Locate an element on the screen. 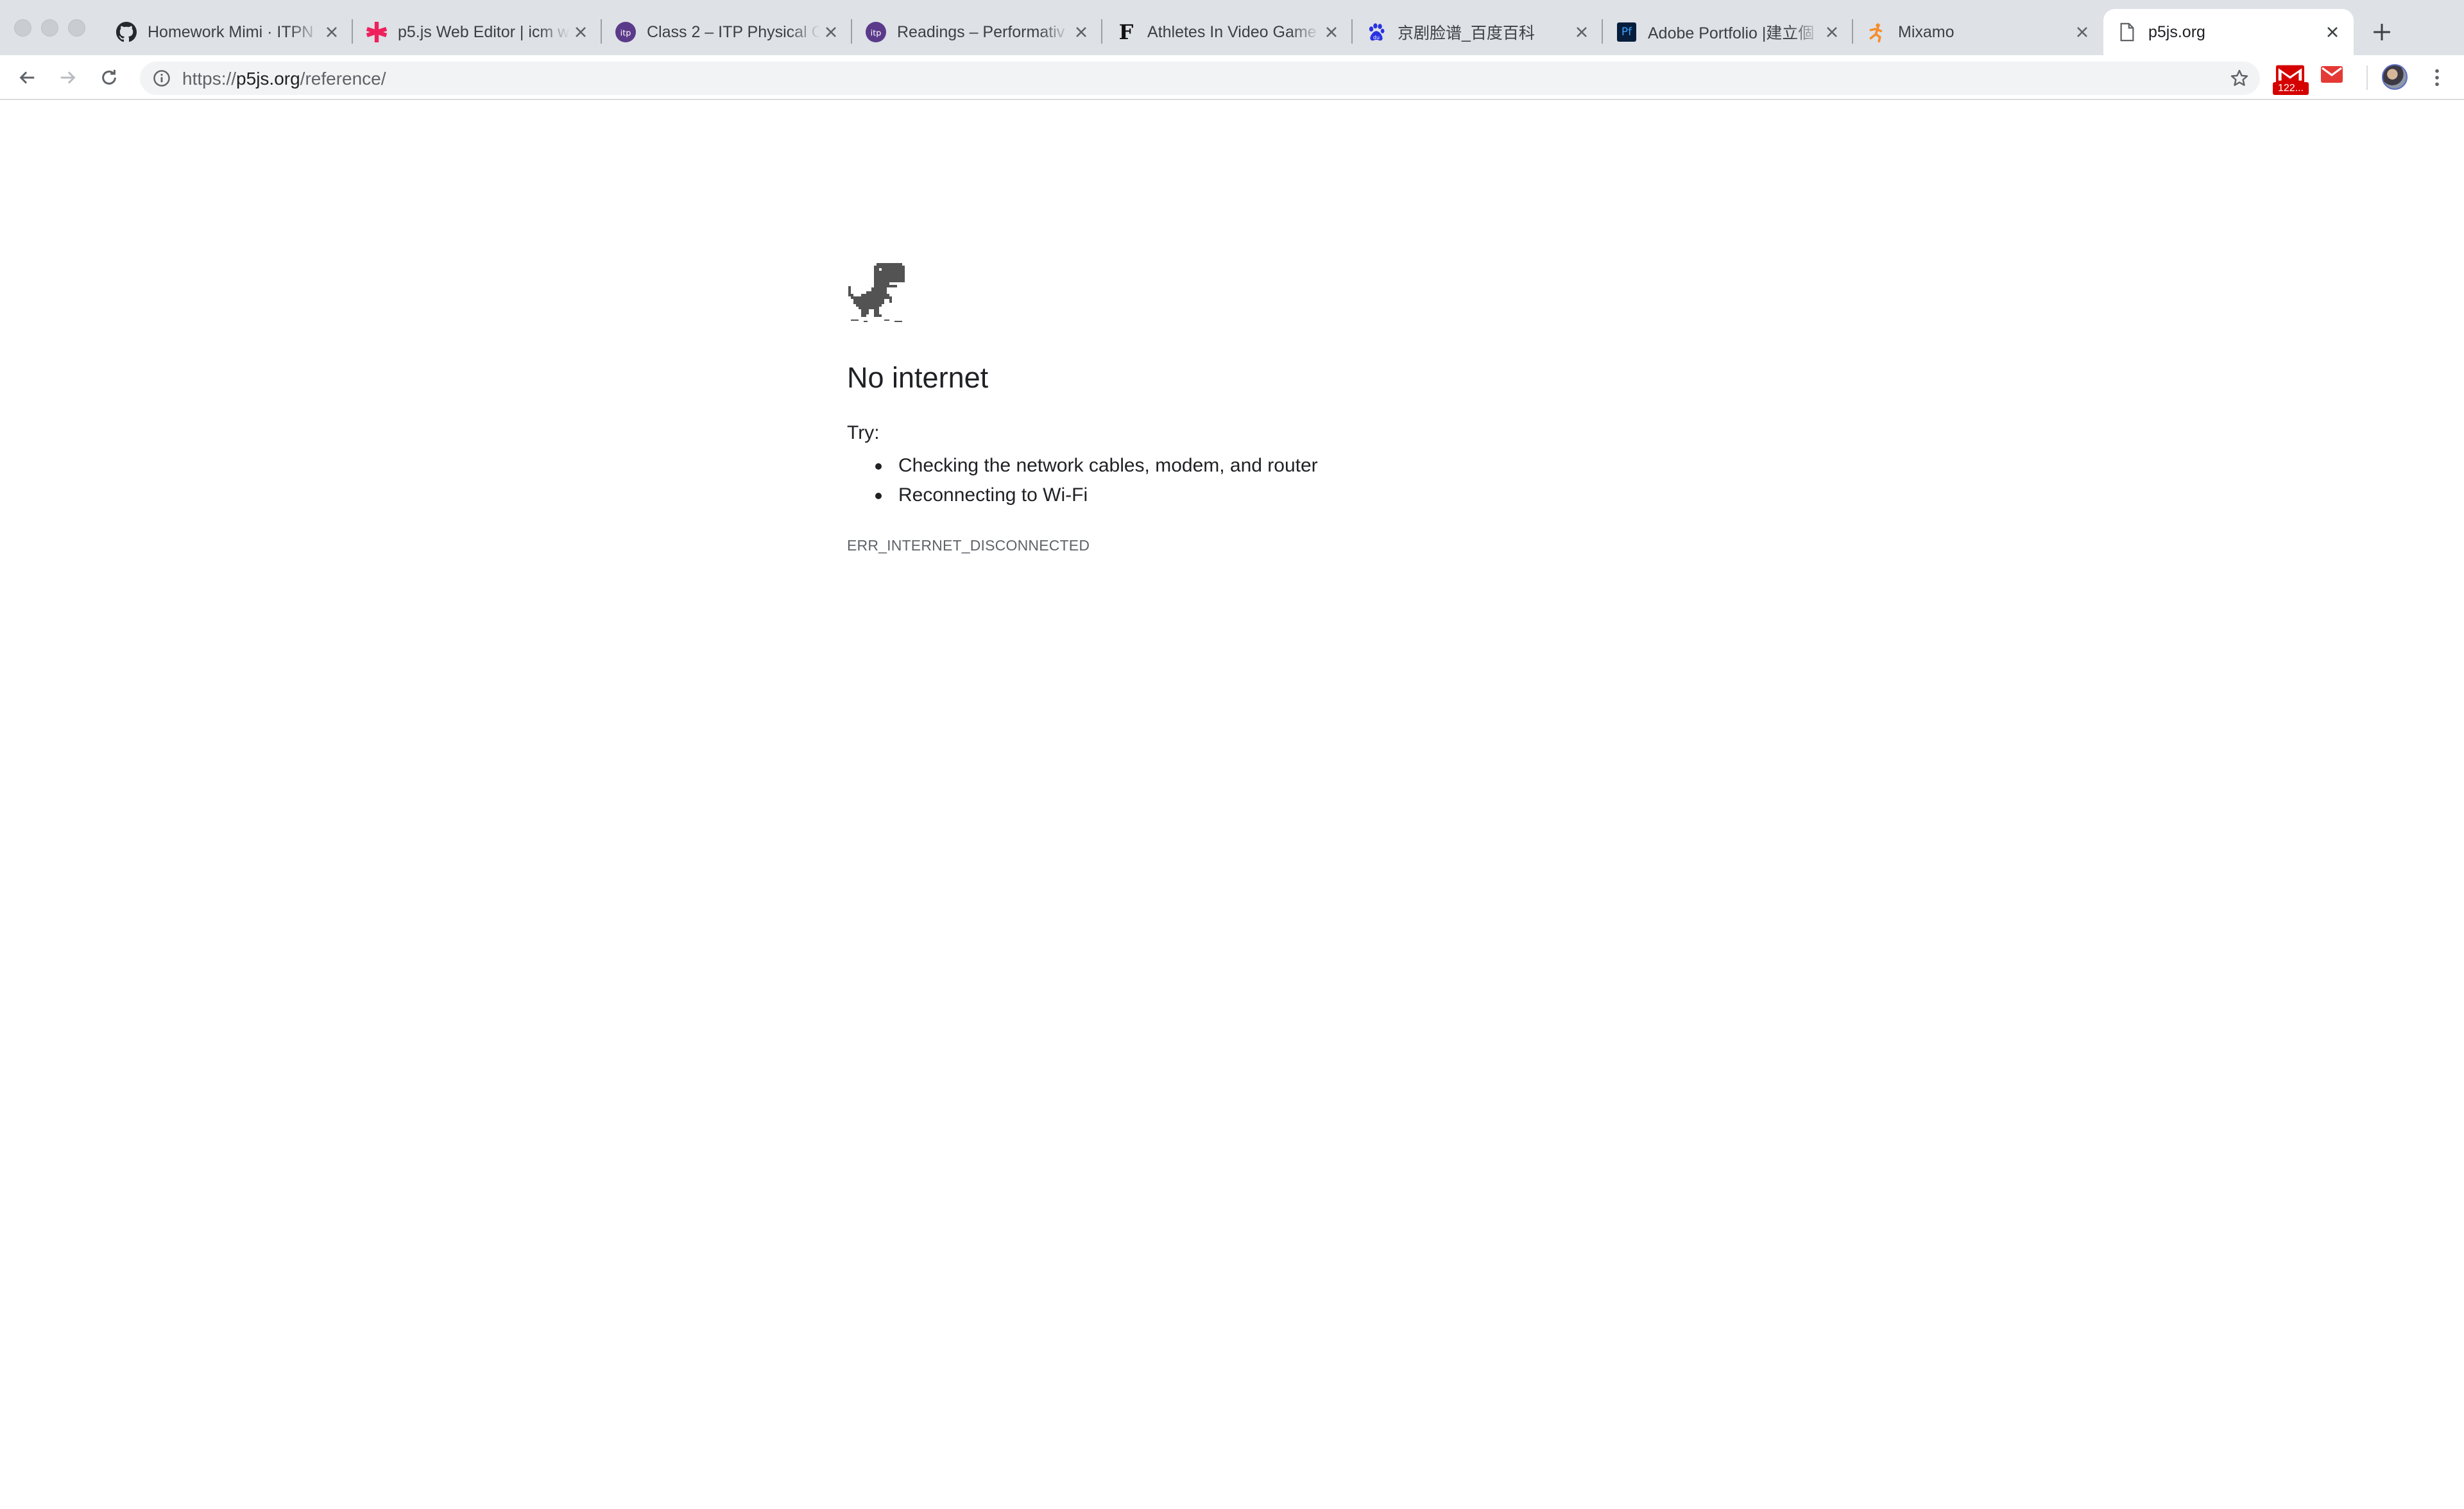  f-letter-glyph: F is located at coordinates (1126, 32).